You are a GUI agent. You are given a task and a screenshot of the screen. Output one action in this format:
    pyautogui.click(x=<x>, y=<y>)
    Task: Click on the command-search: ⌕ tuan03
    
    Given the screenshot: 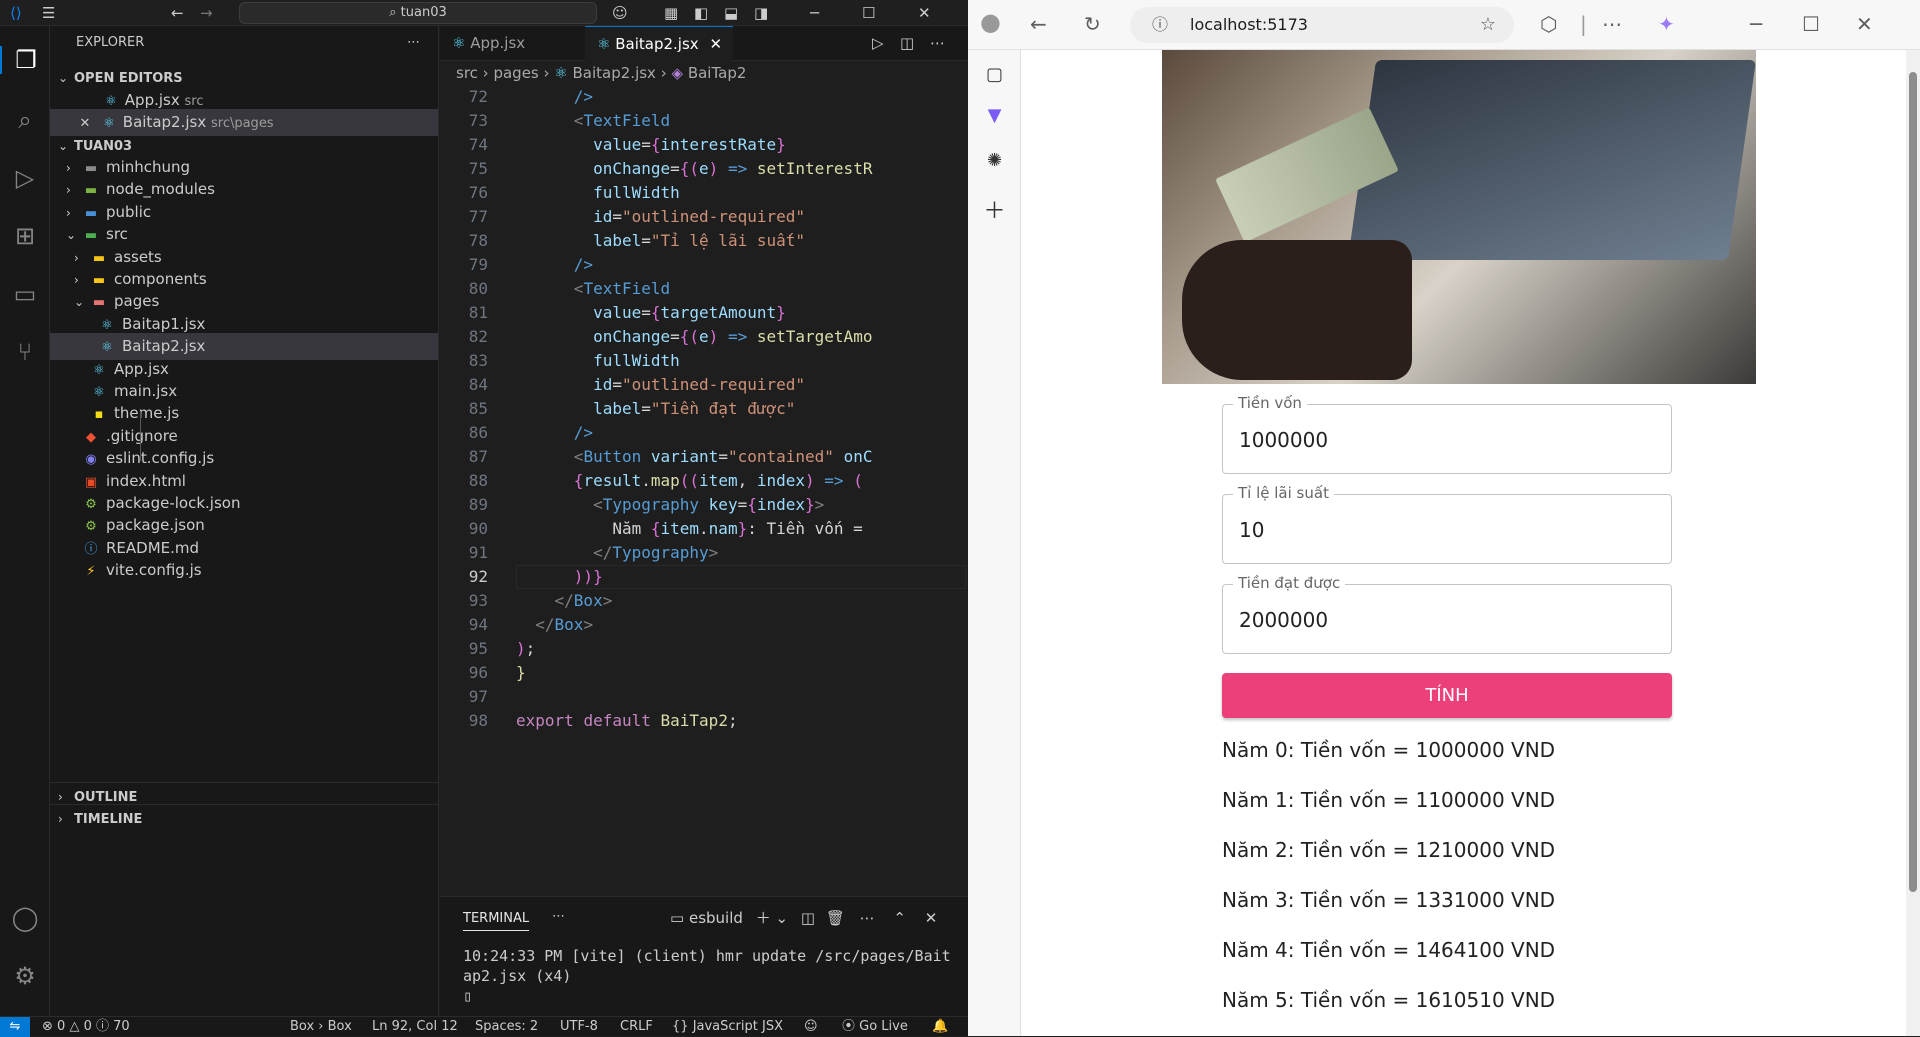 What is the action you would take?
    pyautogui.click(x=418, y=13)
    